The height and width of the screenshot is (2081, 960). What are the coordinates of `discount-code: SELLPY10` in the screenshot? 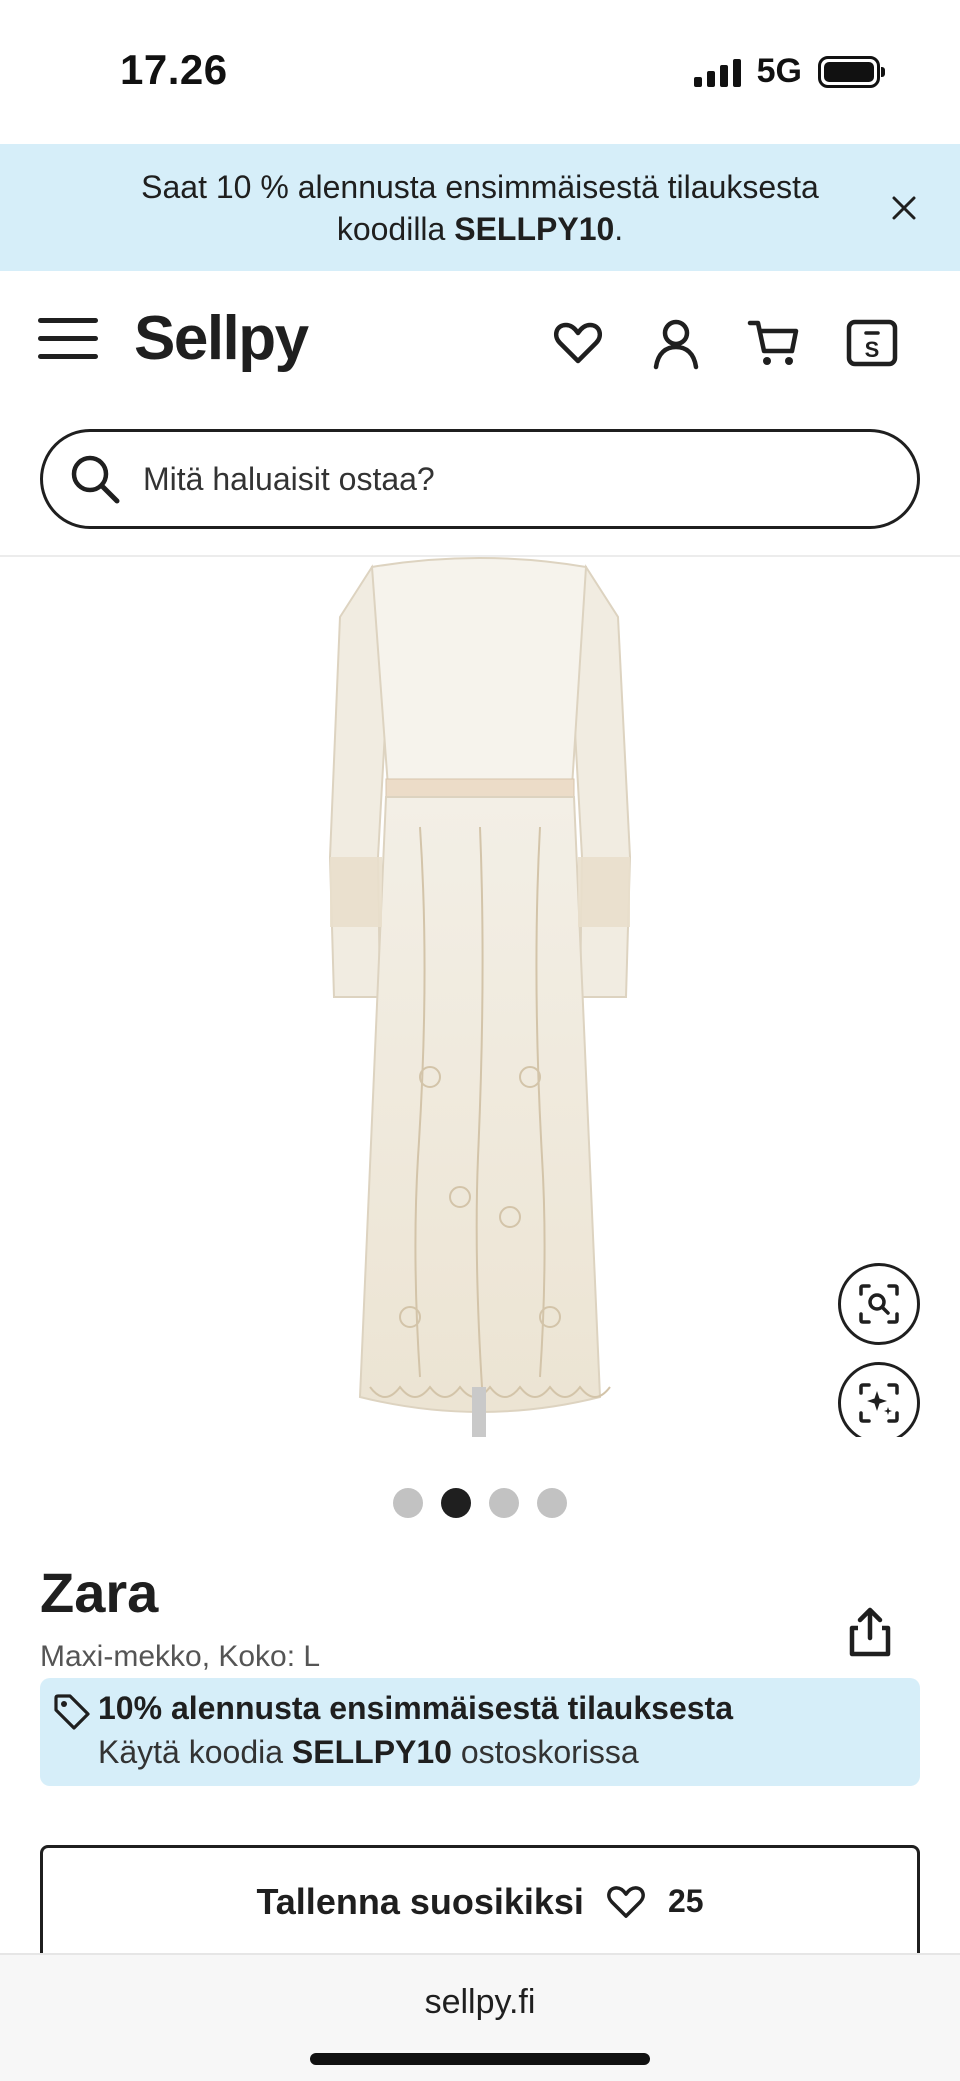 It's located at (371, 1752).